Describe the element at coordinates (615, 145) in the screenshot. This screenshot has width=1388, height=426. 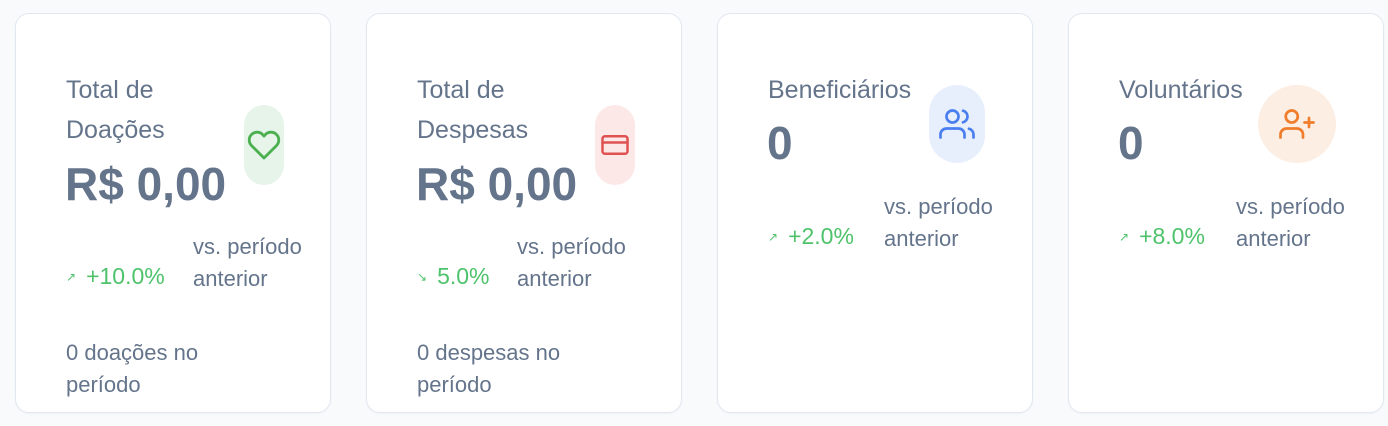
I see `credit-card-icon` at that location.